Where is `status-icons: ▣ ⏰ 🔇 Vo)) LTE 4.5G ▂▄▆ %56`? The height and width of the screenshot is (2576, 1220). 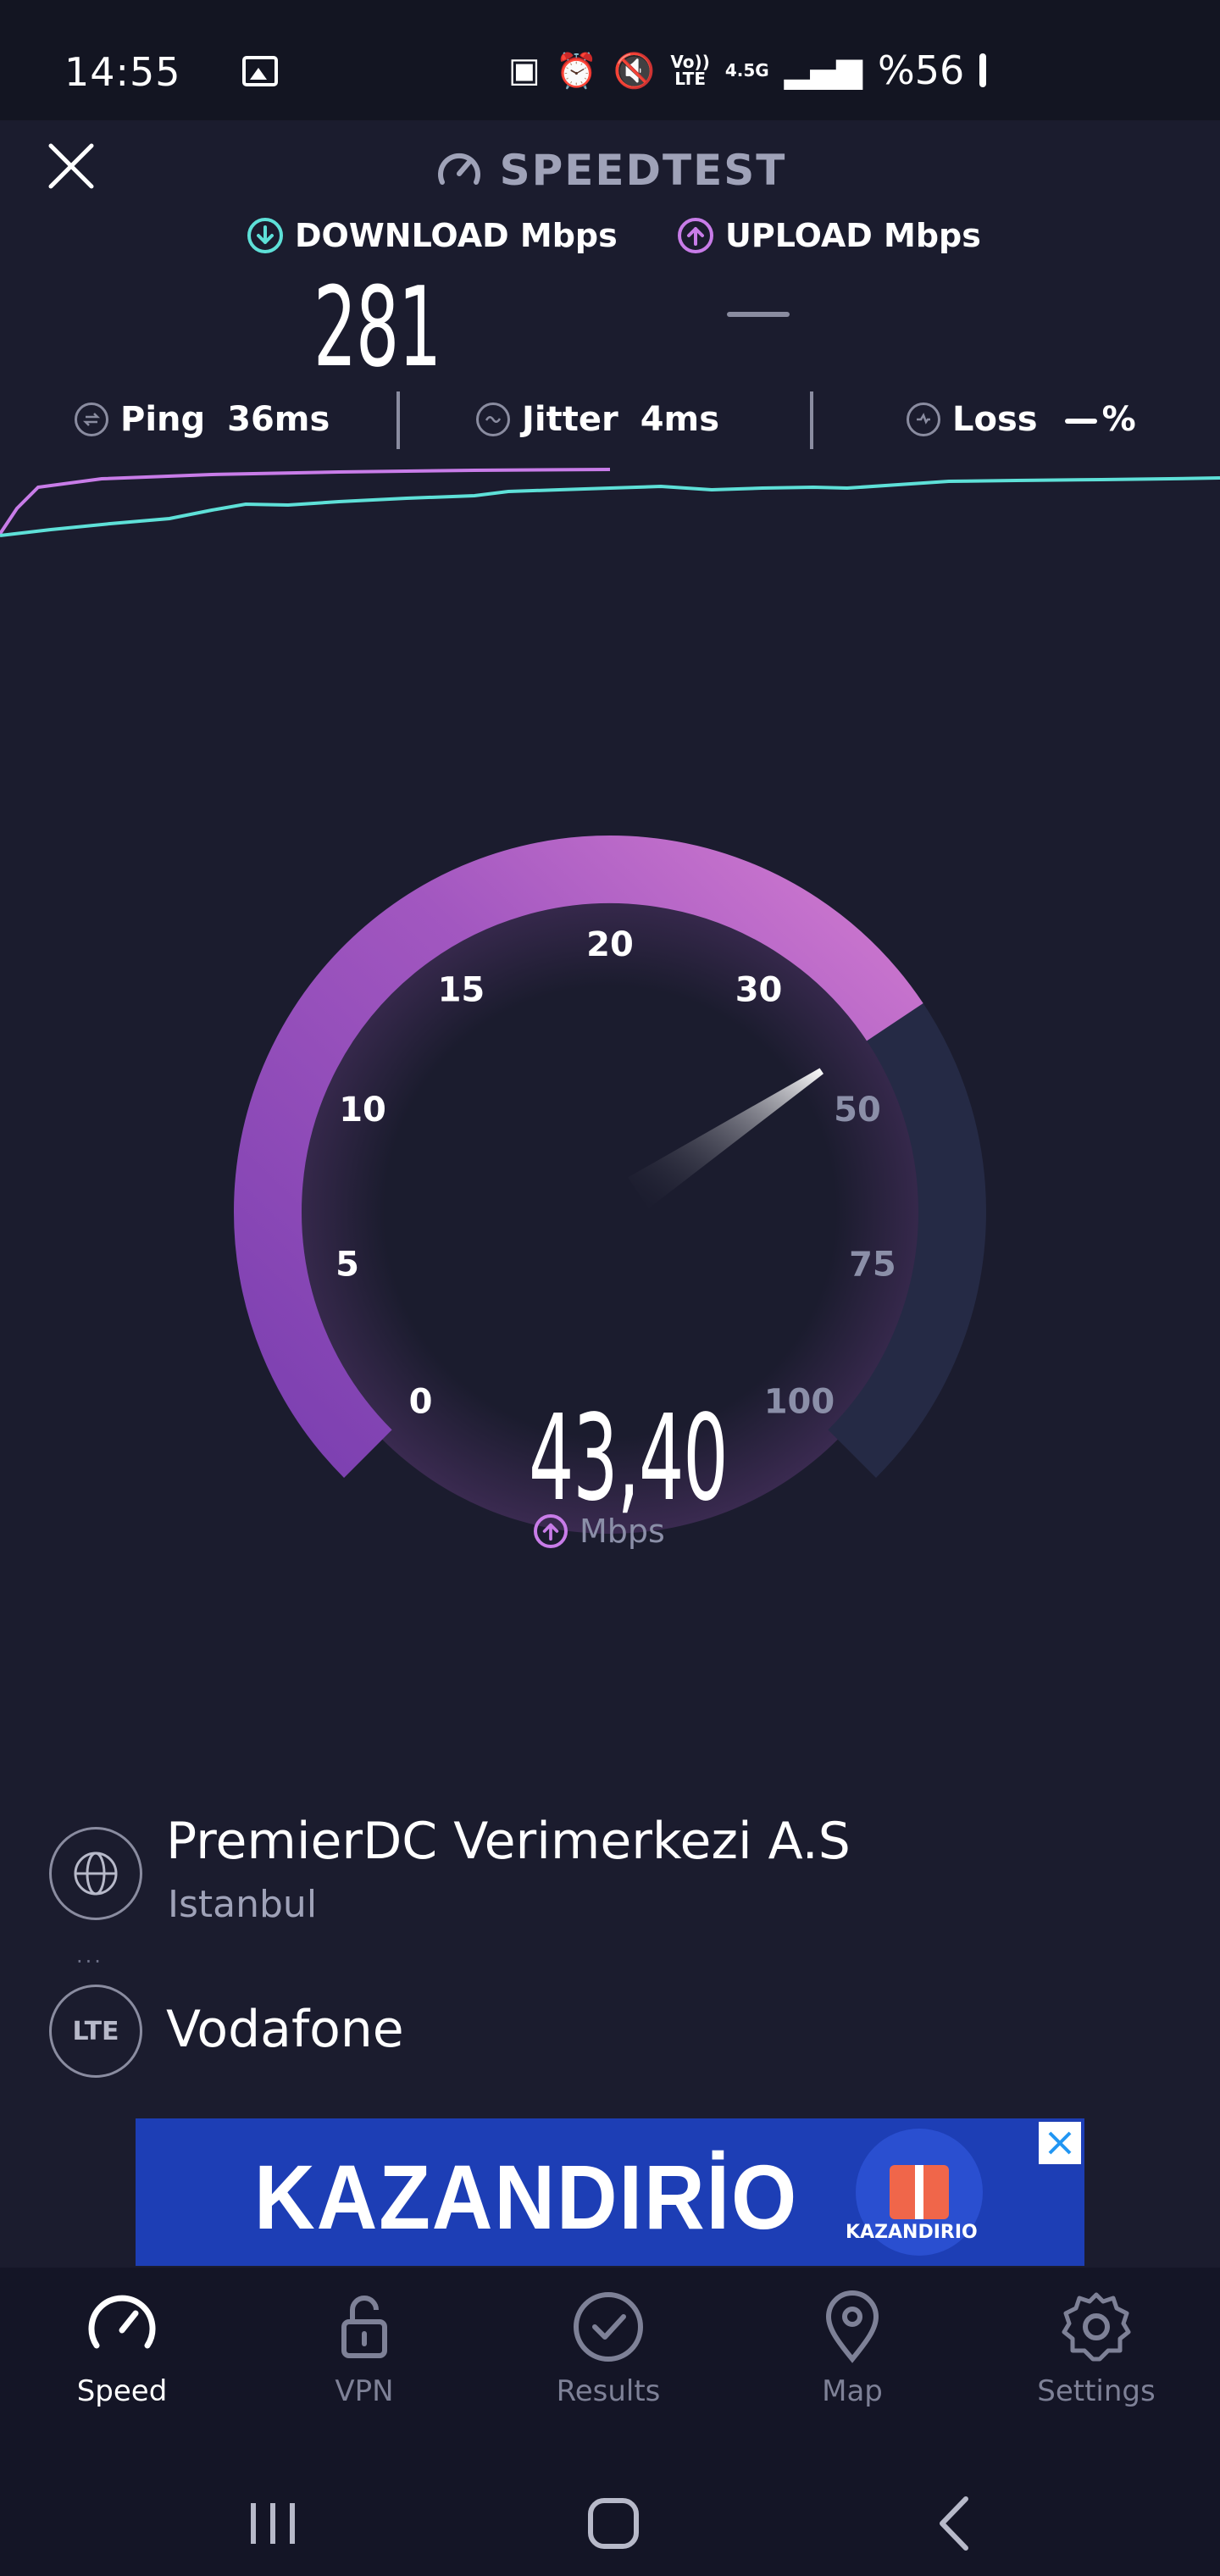
status-icons: ▣ ⏰ 🔇 Vo)) LTE 4.5G ▂▄▆ %56 is located at coordinates (747, 70).